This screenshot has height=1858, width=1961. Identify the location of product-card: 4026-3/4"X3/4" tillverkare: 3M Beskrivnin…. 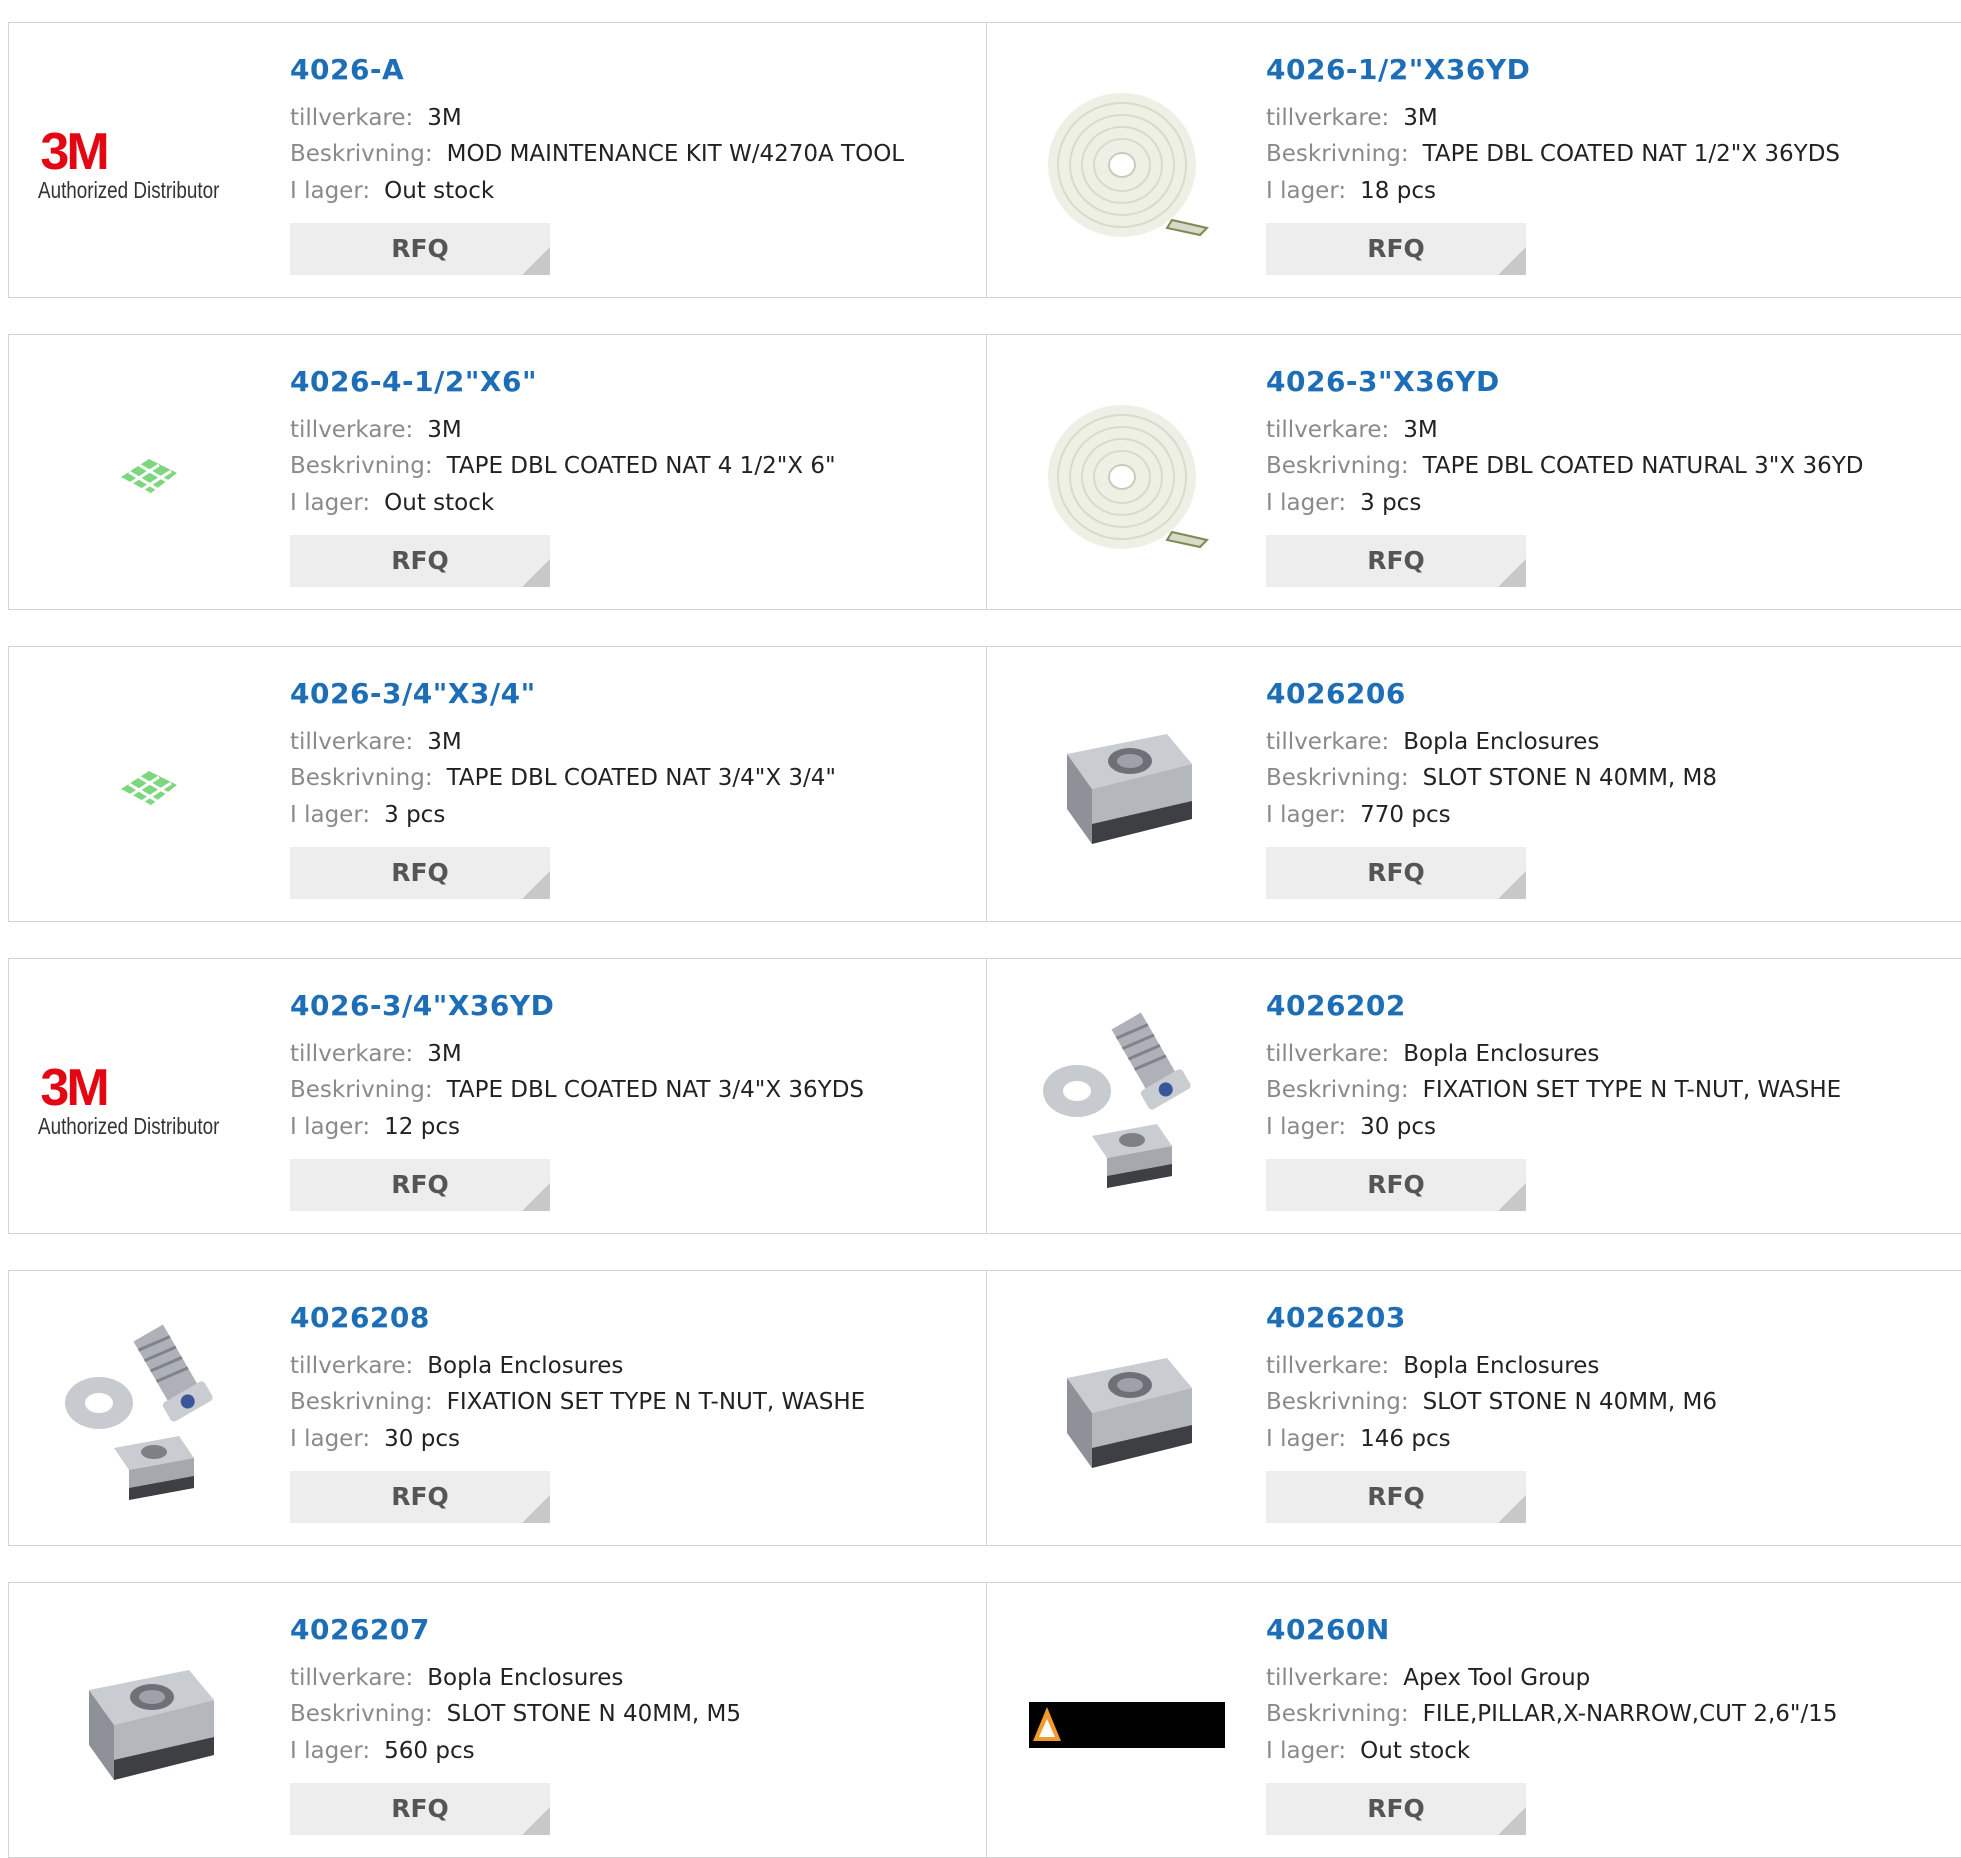
(498, 784).